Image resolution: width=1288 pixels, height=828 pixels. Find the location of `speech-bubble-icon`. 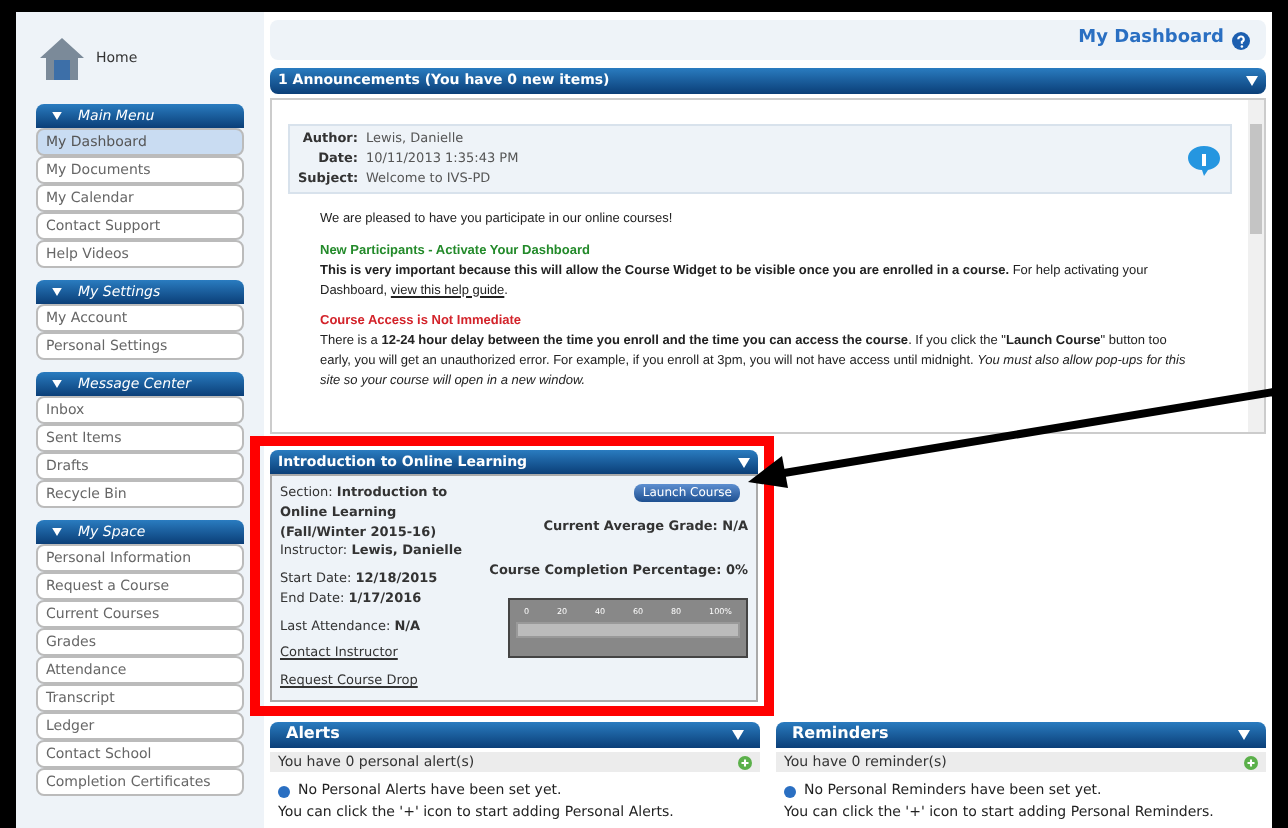

speech-bubble-icon is located at coordinates (1204, 159).